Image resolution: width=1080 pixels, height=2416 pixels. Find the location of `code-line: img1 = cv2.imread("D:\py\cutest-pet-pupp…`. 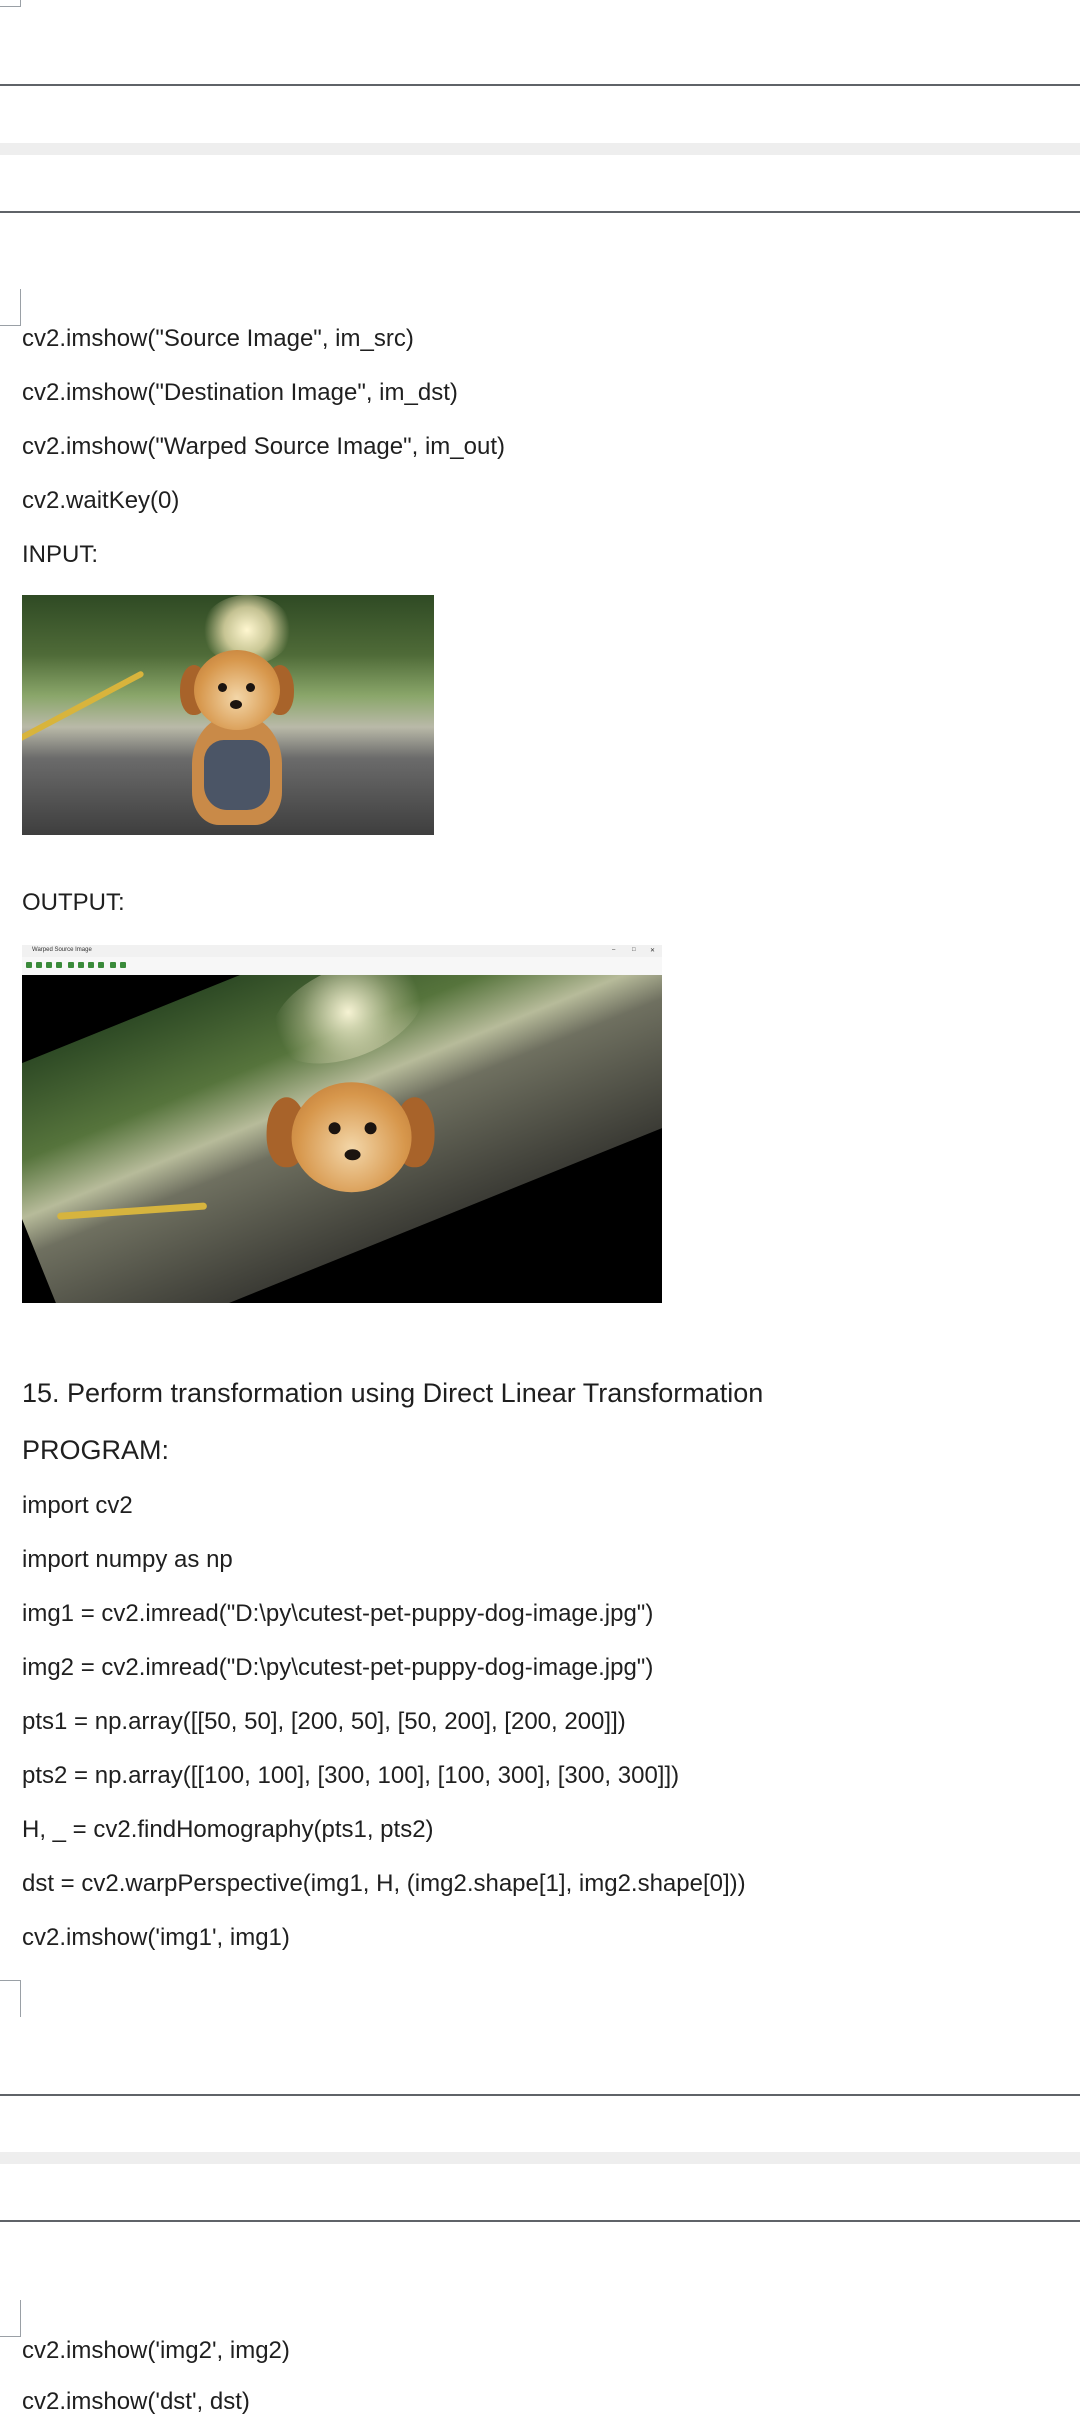

code-line: img1 = cv2.imread("D:\py\cutest-pet-pupp… is located at coordinates (338, 1613).